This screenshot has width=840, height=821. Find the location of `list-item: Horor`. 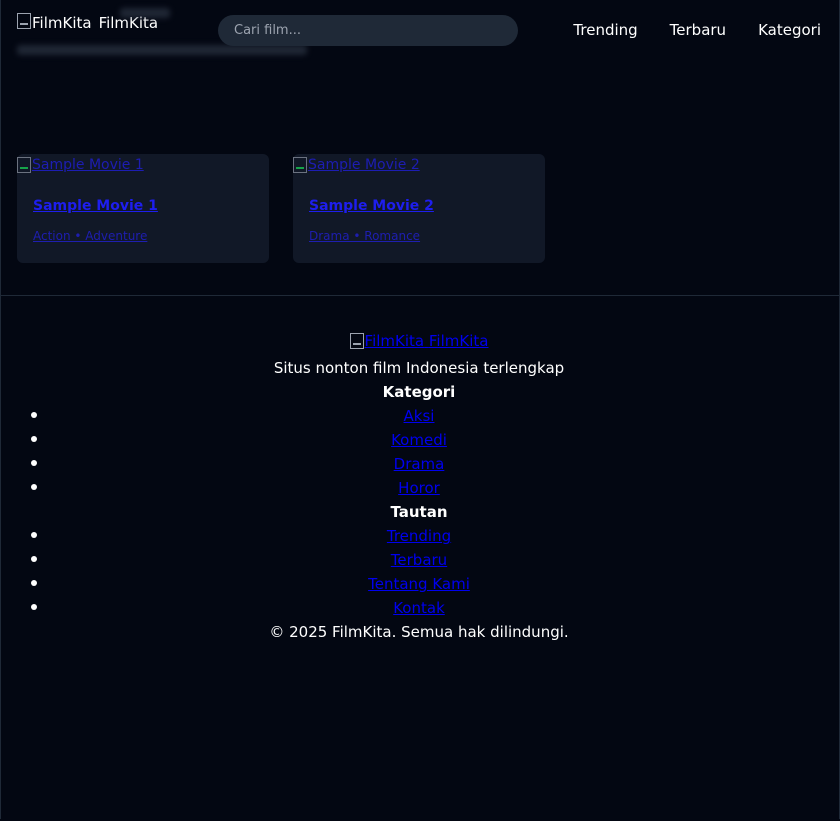

list-item: Horor is located at coordinates (419, 488).